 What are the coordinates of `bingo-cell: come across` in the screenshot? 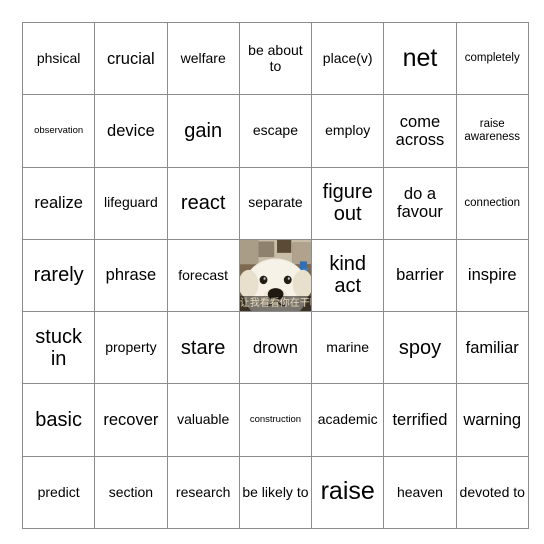 It's located at (420, 131).